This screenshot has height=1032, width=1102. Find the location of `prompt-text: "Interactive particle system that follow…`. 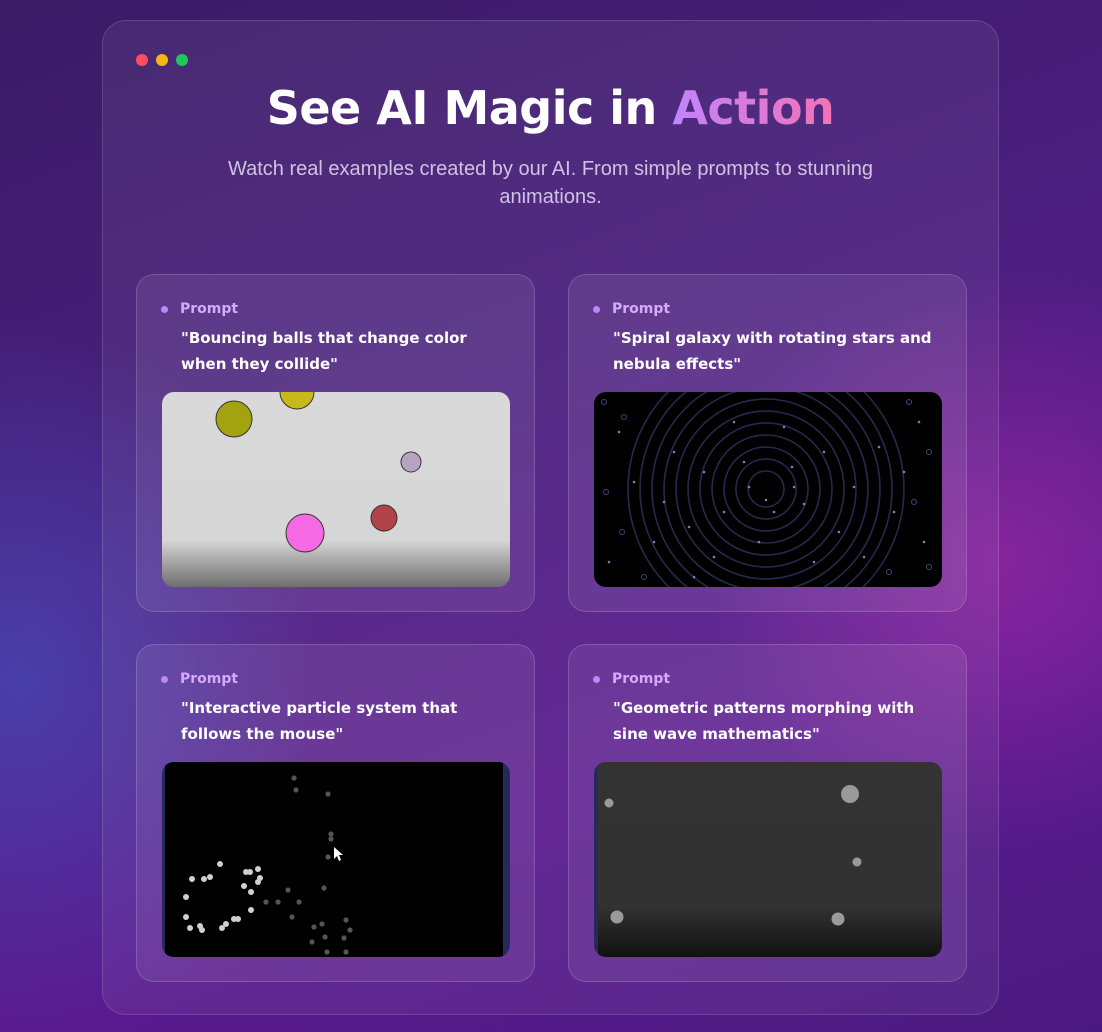

prompt-text: "Interactive particle system that follow… is located at coordinates (319, 721).